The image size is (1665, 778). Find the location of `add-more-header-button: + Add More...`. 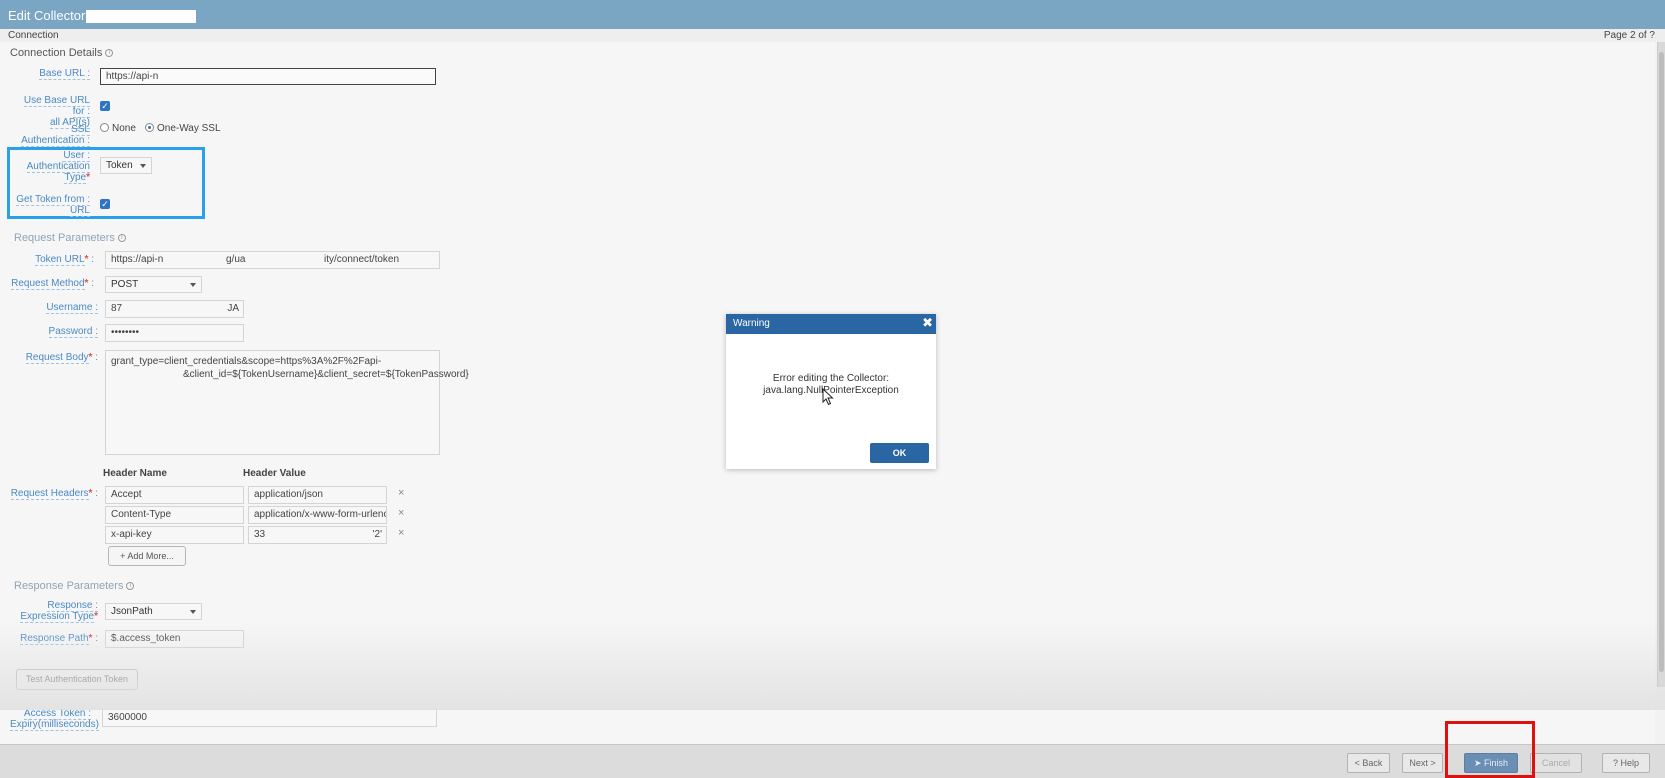

add-more-header-button: + Add More... is located at coordinates (147, 556).